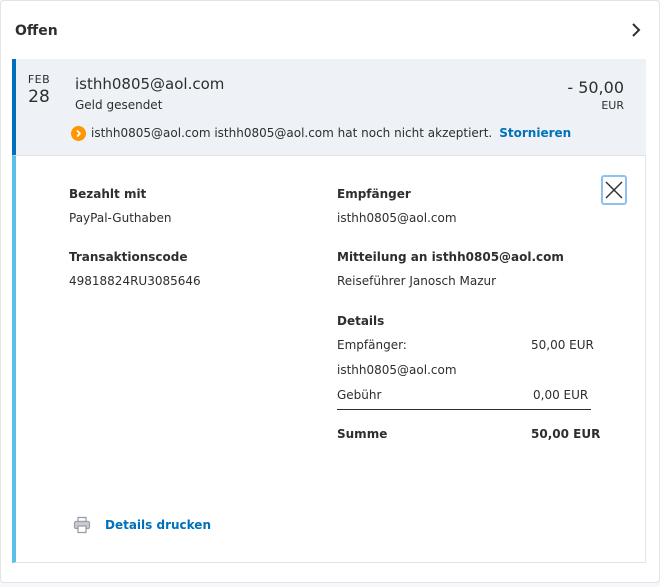  Describe the element at coordinates (636, 30) in the screenshot. I see `chevron-right-icon` at that location.